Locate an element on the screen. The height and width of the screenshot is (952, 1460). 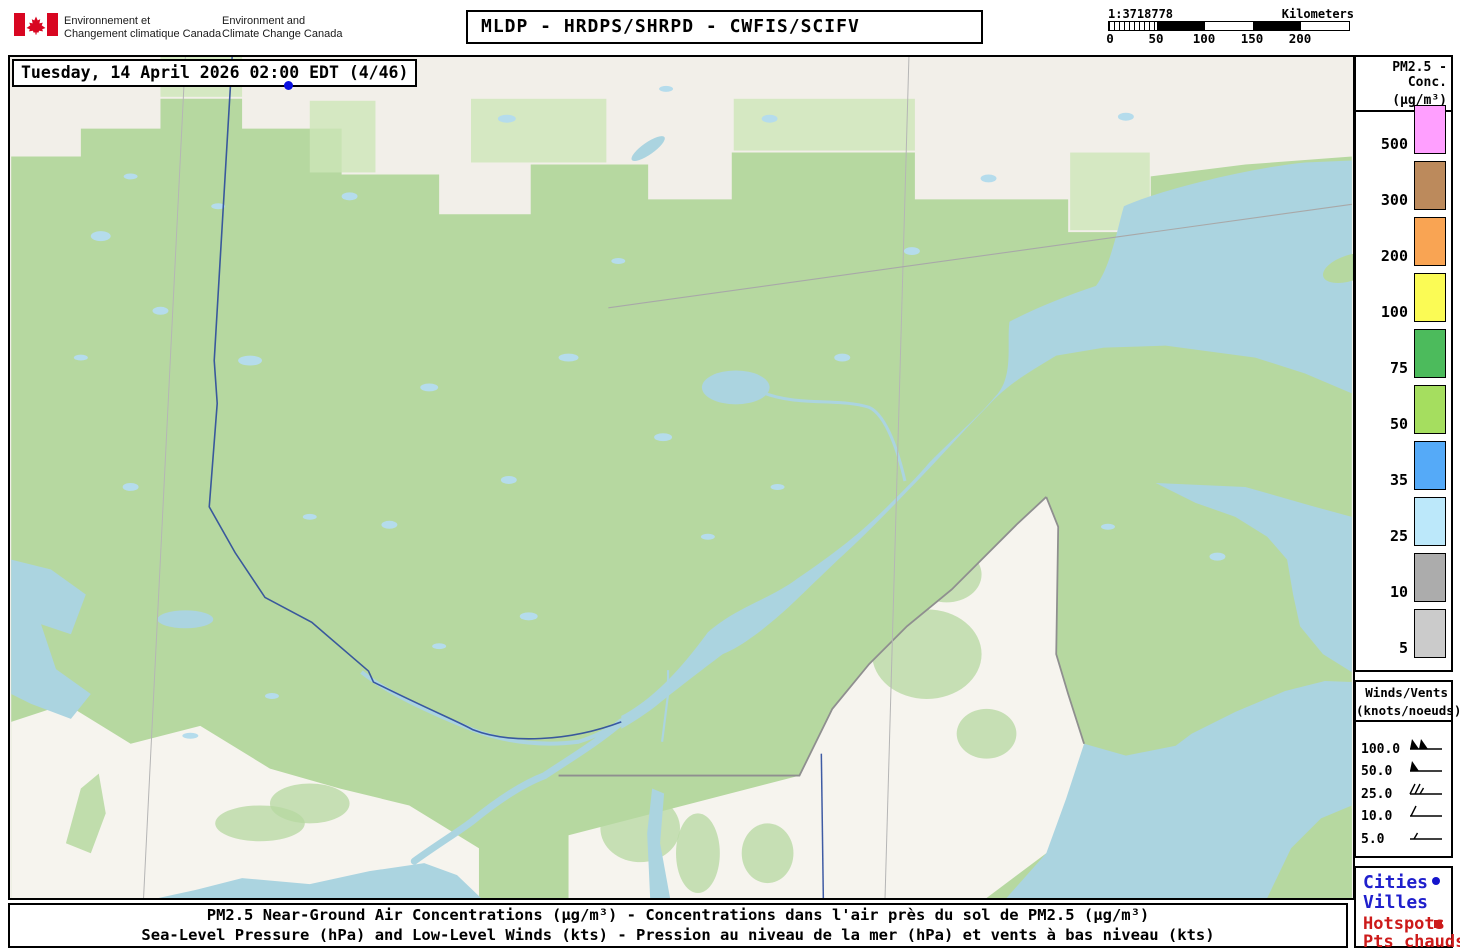
org-name-en: Environment and Climate Change Canada is located at coordinates (282, 28).